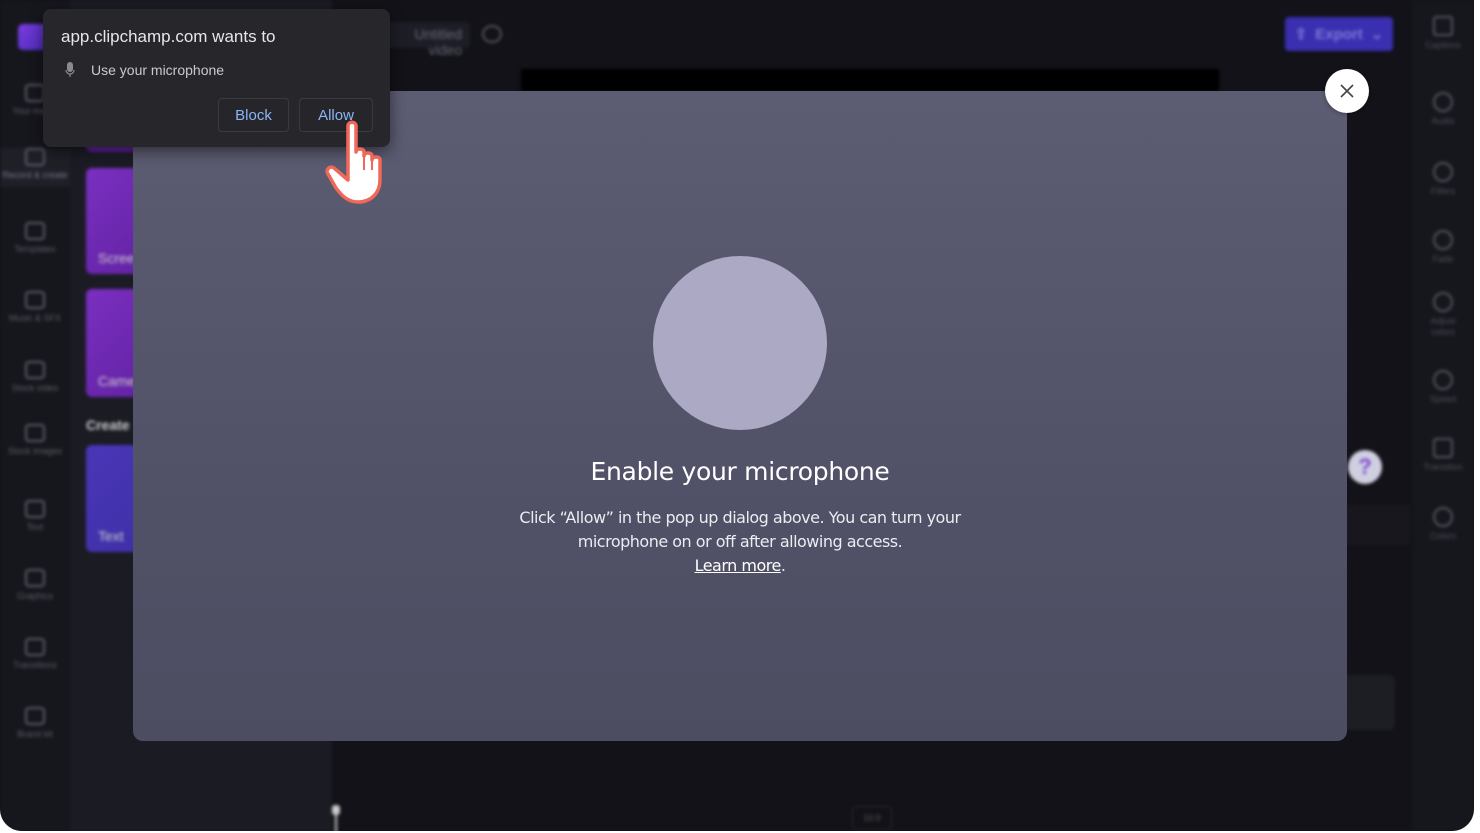  I want to click on transitions-icon, so click(35, 647).